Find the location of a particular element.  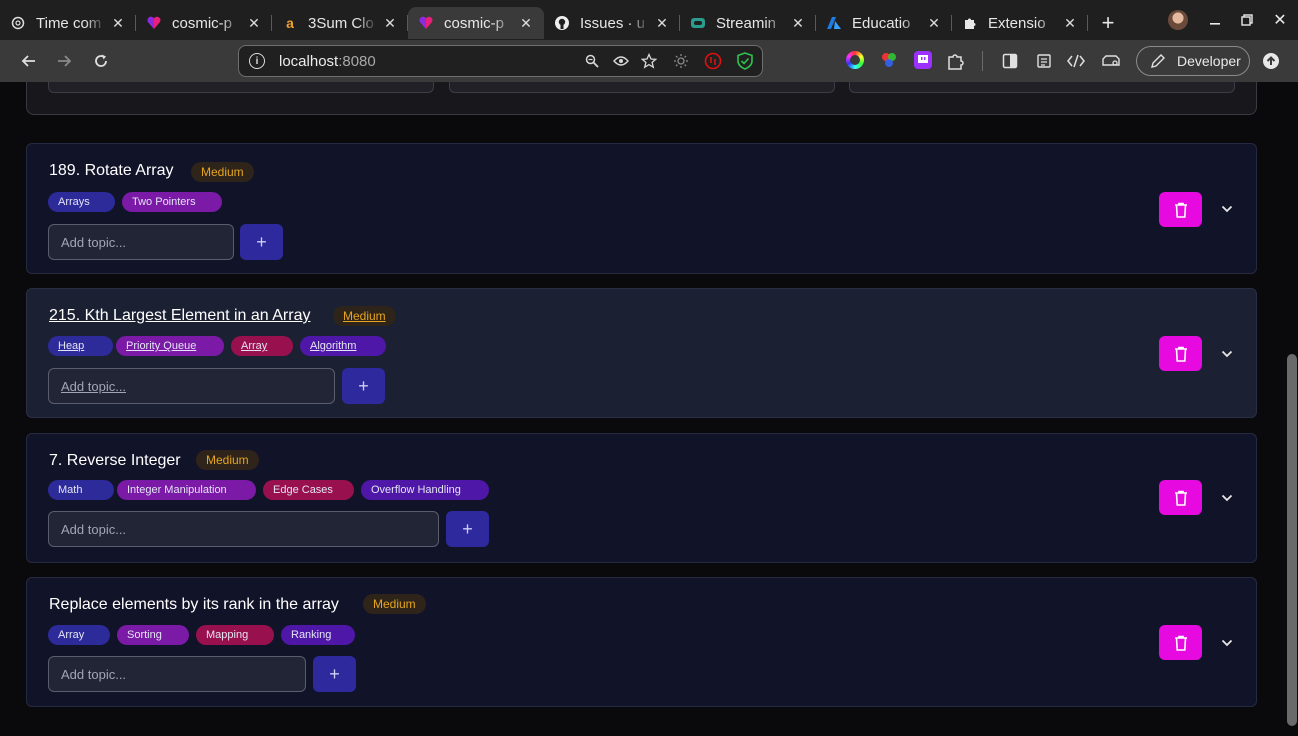

topic-tag: Overflow Handling is located at coordinates (425, 490).